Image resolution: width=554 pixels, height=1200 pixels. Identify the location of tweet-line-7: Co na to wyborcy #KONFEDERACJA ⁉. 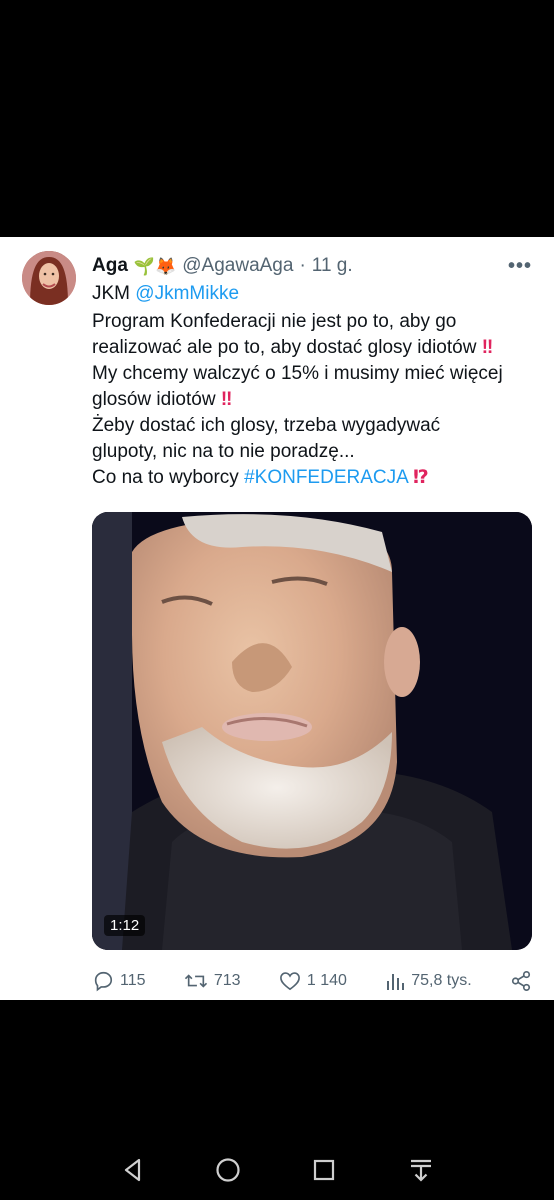
(314, 478).